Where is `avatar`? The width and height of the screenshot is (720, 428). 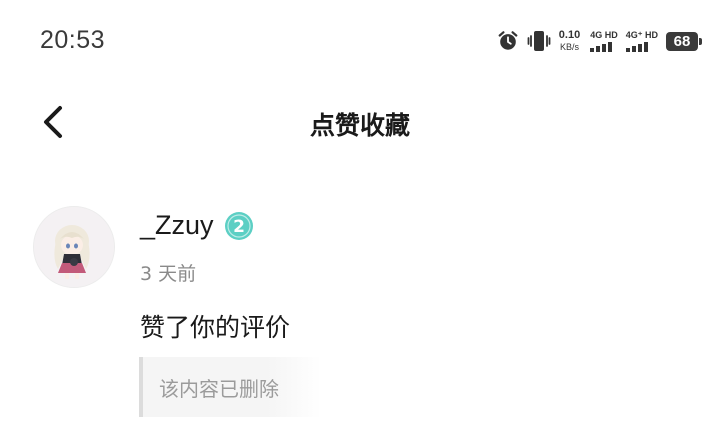 avatar is located at coordinates (74, 247).